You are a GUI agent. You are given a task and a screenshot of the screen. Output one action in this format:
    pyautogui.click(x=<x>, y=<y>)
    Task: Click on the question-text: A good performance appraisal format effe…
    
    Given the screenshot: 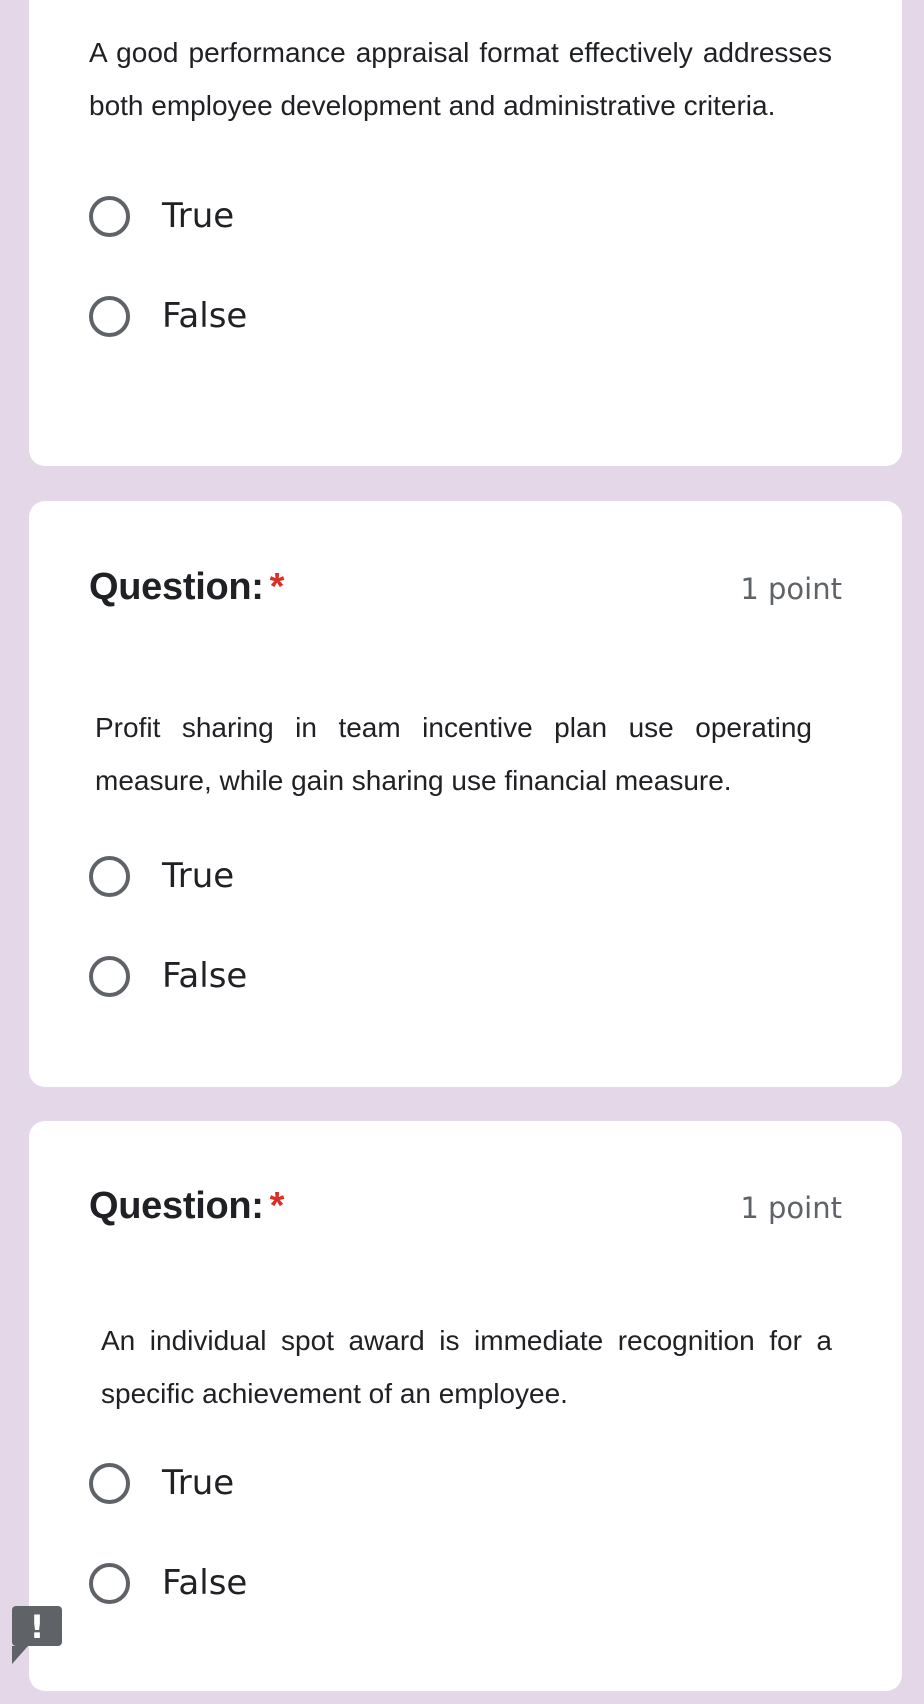 What is the action you would take?
    pyautogui.click(x=460, y=79)
    